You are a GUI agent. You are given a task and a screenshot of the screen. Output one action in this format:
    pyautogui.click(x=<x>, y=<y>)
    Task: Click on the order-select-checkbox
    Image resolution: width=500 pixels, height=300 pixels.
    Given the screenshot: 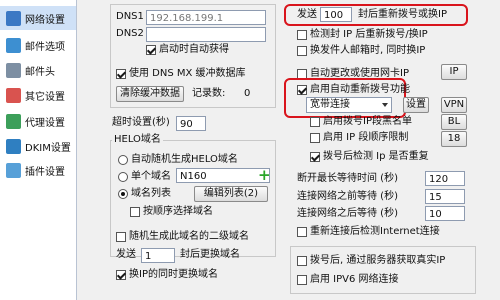 What is the action you would take?
    pyautogui.click(x=135, y=212)
    